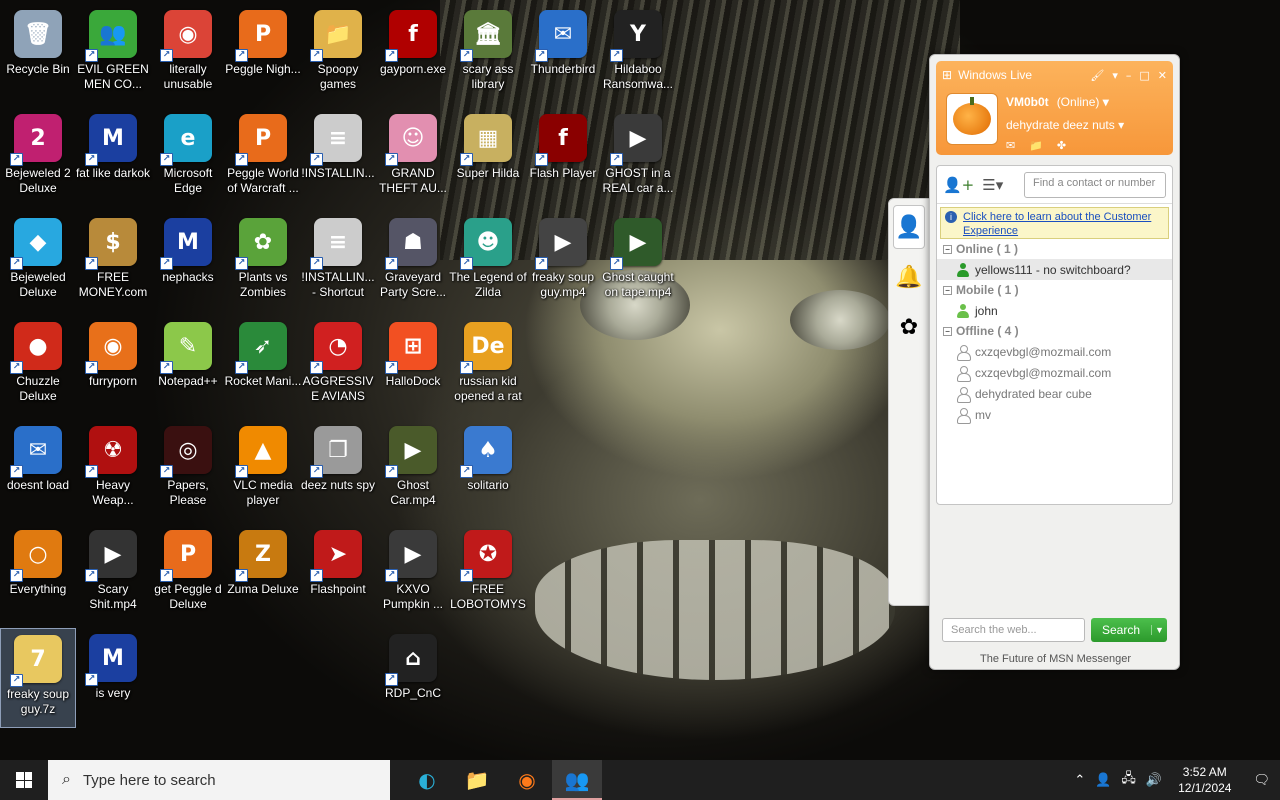 The image size is (1280, 800). I want to click on search-button: Search ▼, so click(1129, 630).